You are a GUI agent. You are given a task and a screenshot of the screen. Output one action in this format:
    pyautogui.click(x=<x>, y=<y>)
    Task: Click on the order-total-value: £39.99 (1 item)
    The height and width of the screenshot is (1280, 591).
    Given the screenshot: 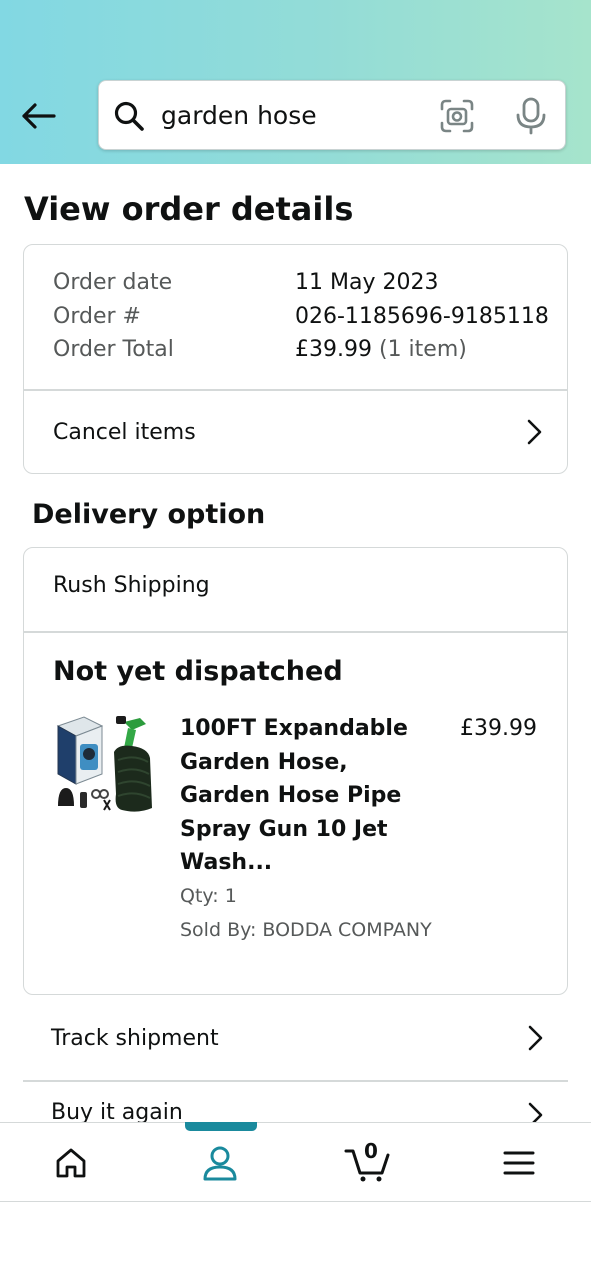 What is the action you would take?
    pyautogui.click(x=381, y=350)
    